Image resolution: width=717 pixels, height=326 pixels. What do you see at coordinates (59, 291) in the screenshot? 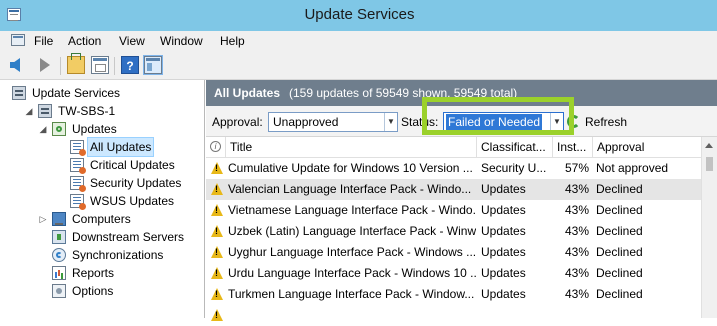
I see `options-icon` at bounding box center [59, 291].